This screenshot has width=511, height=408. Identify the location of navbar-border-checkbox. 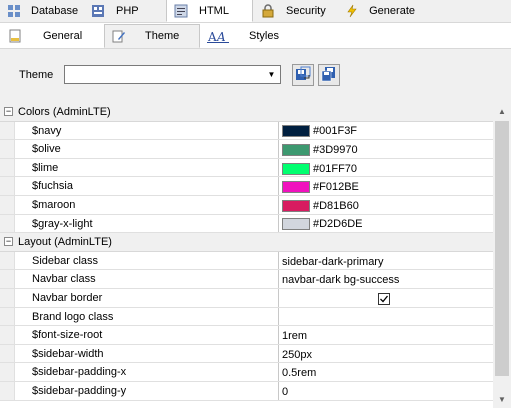
(384, 298).